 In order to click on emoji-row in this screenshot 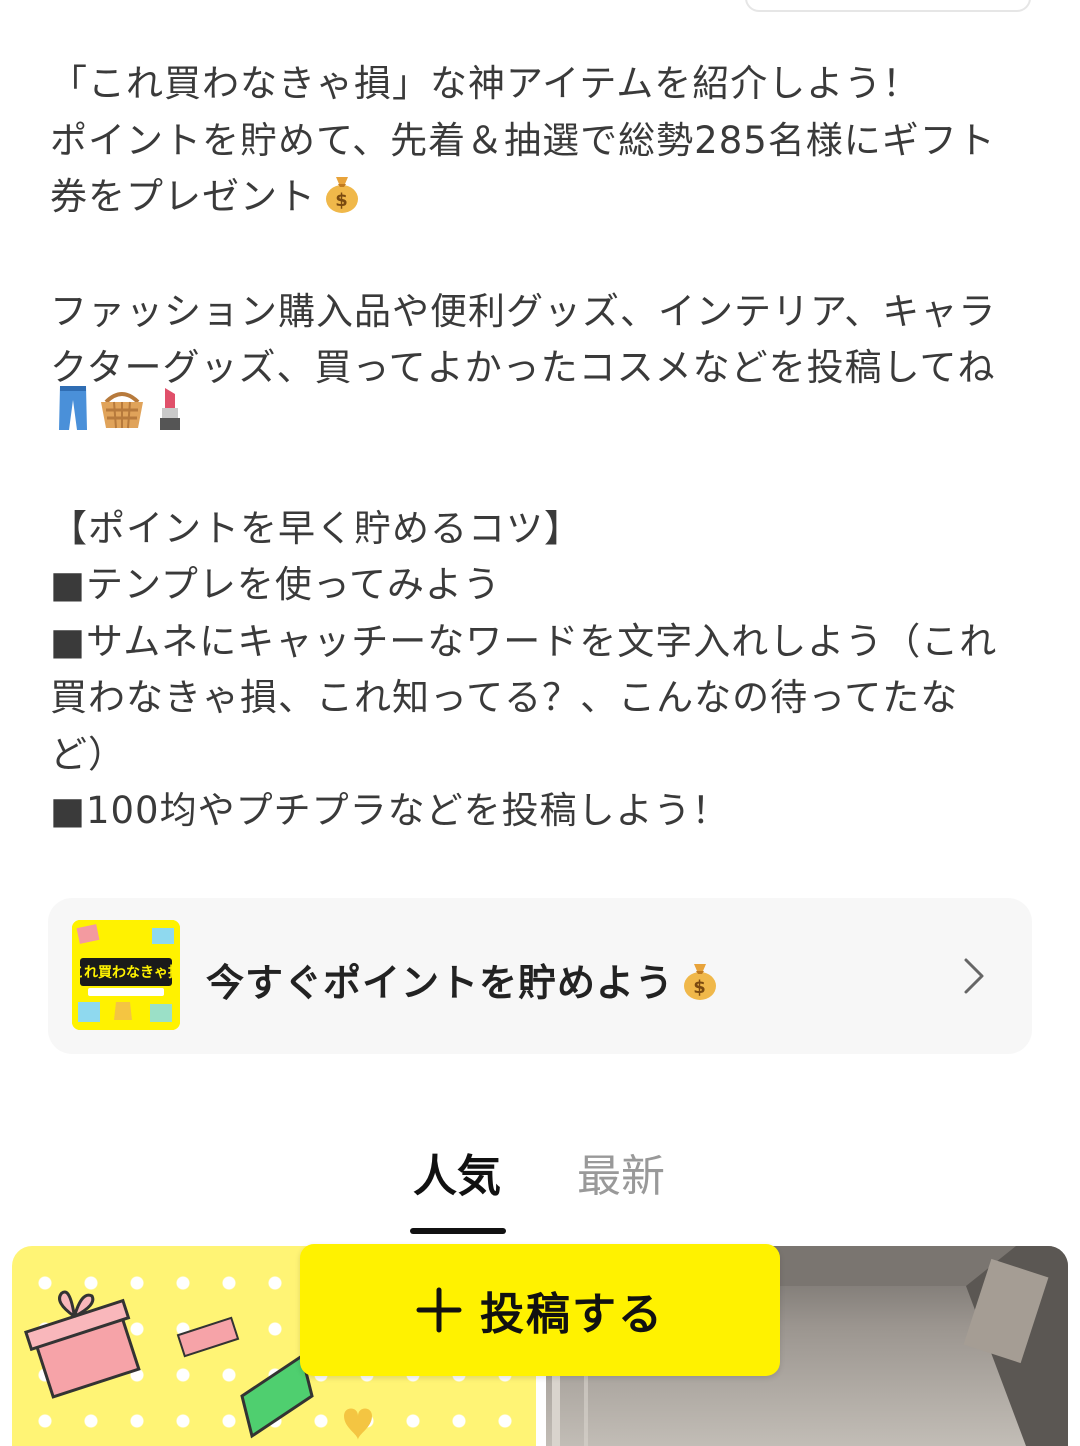, I will do `click(545, 417)`.